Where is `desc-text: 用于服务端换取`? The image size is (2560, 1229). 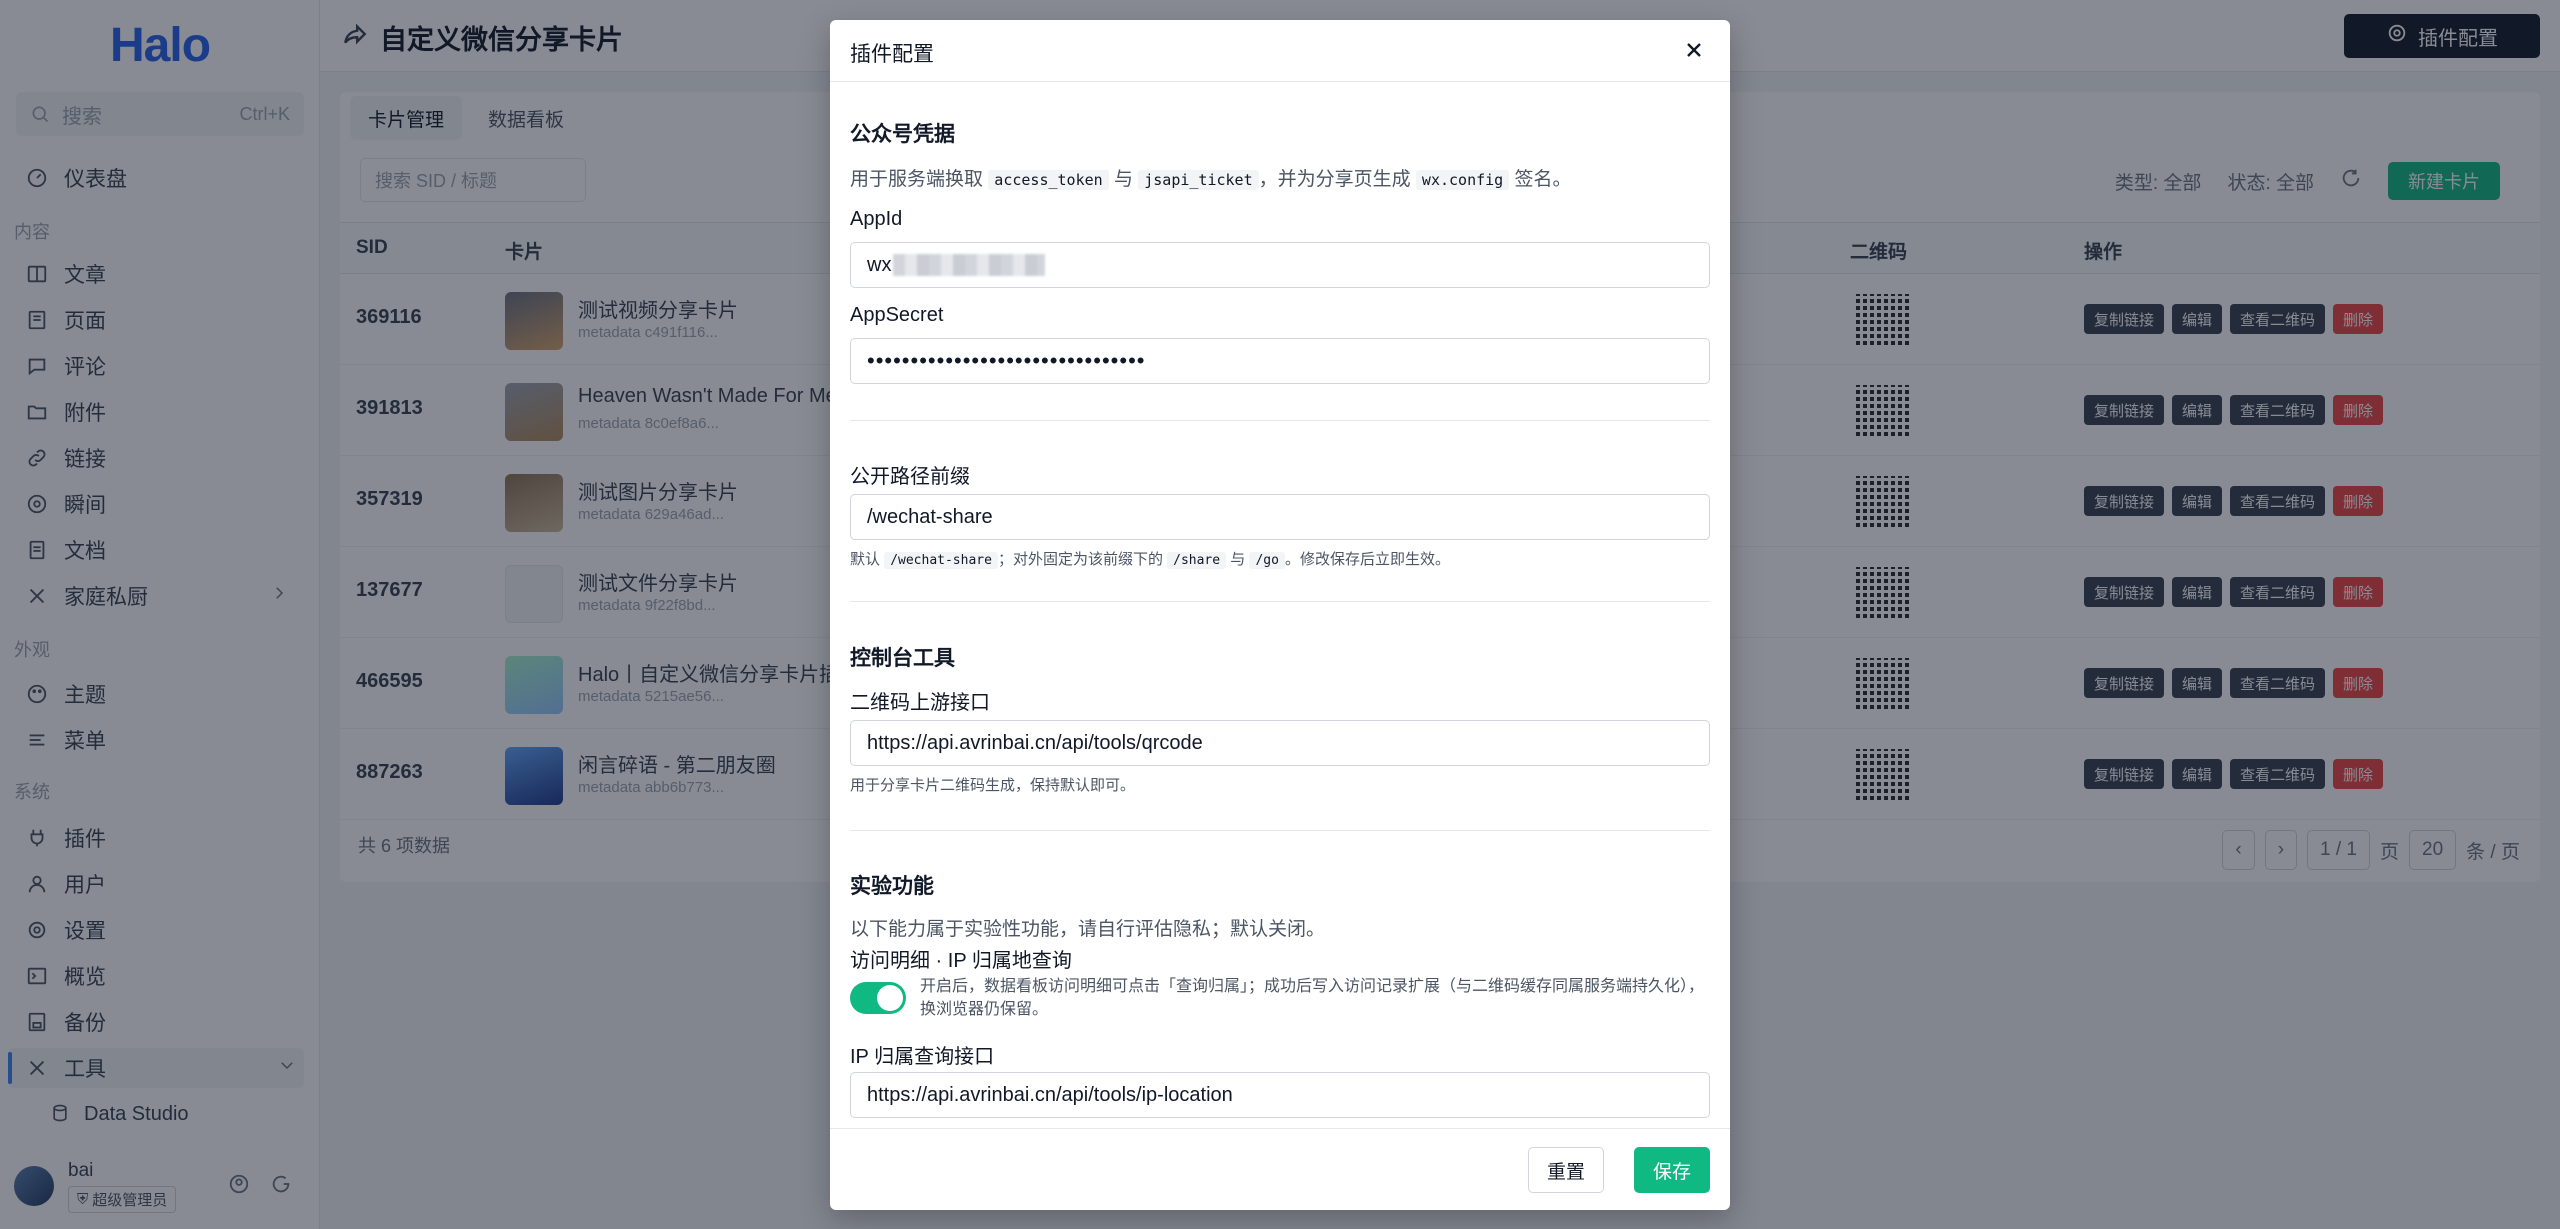 desc-text: 用于服务端换取 is located at coordinates (917, 179).